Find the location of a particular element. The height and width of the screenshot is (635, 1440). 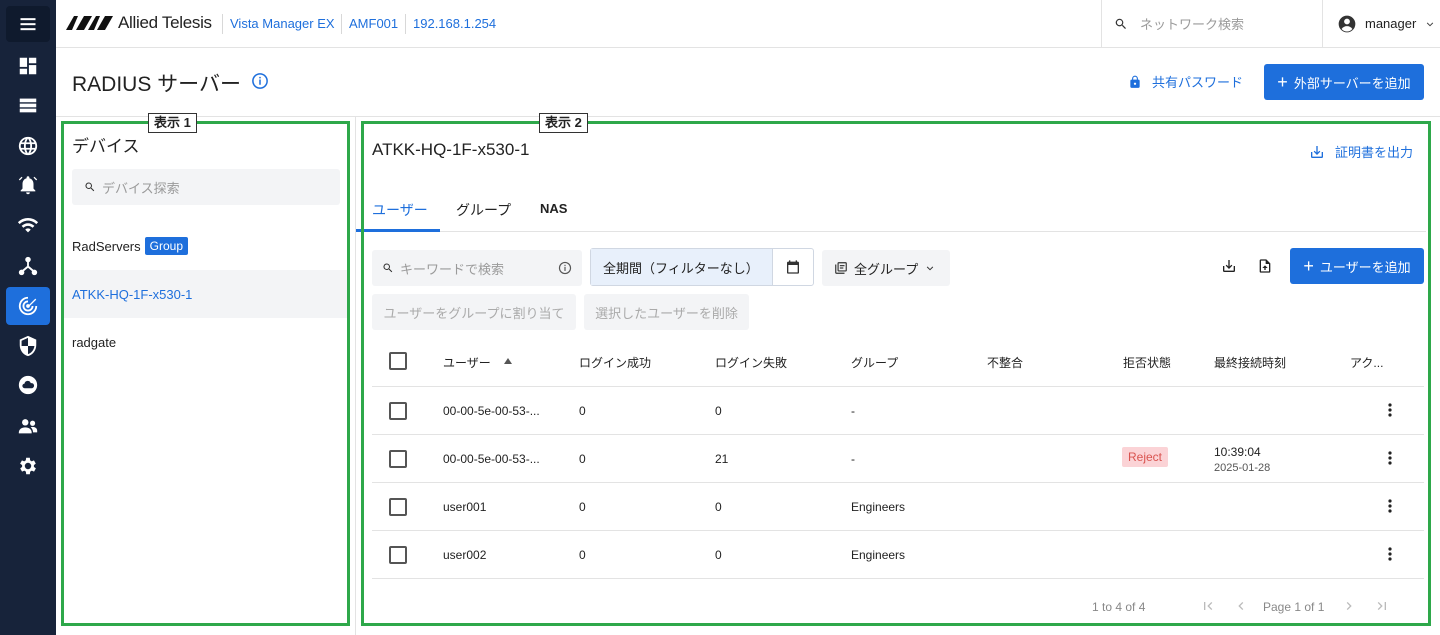

nav-list is located at coordinates (28, 105).